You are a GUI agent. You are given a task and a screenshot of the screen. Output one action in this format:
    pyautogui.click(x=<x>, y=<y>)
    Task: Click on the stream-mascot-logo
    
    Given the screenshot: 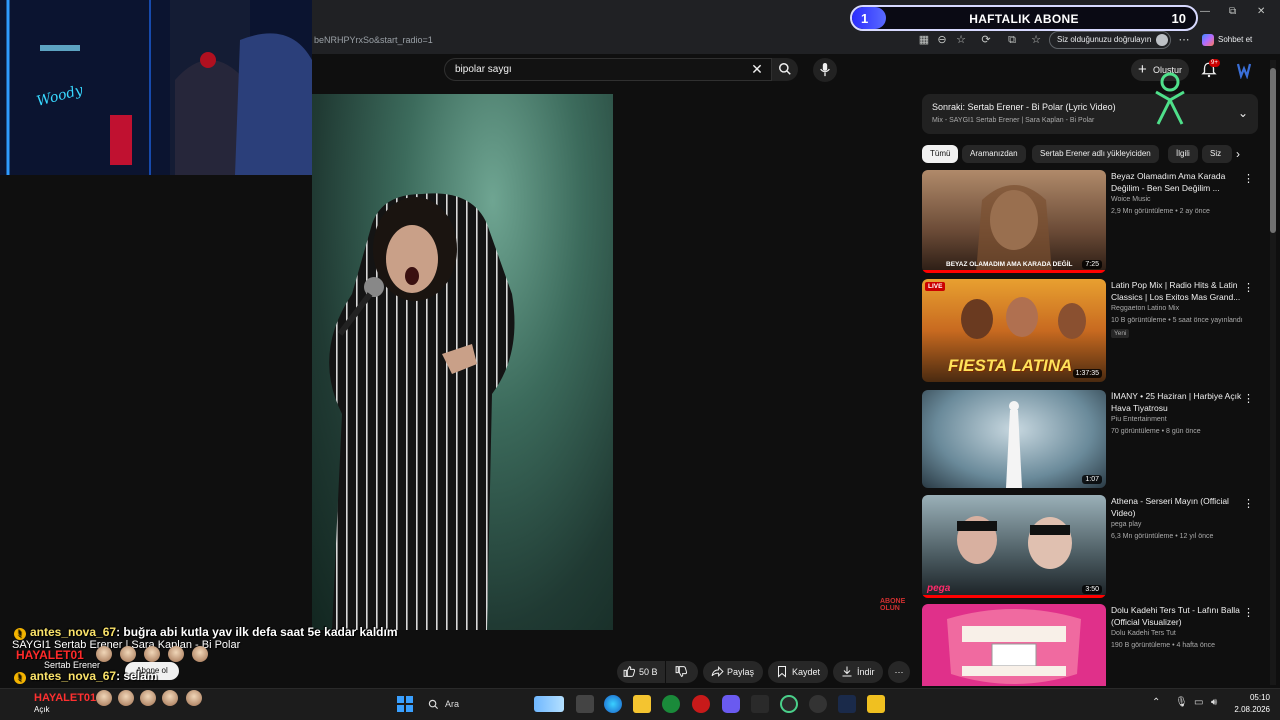 What is the action you would take?
    pyautogui.click(x=1170, y=98)
    